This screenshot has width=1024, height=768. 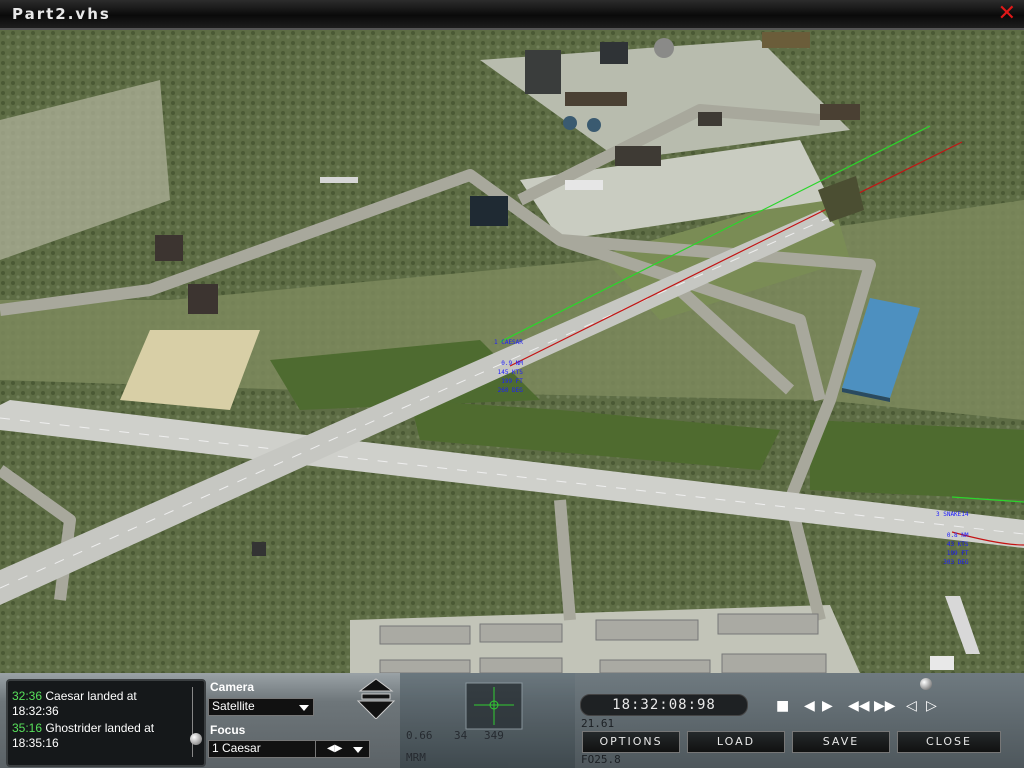 What do you see at coordinates (664, 705) in the screenshot?
I see `playback-clock: 18:32:08:98` at bounding box center [664, 705].